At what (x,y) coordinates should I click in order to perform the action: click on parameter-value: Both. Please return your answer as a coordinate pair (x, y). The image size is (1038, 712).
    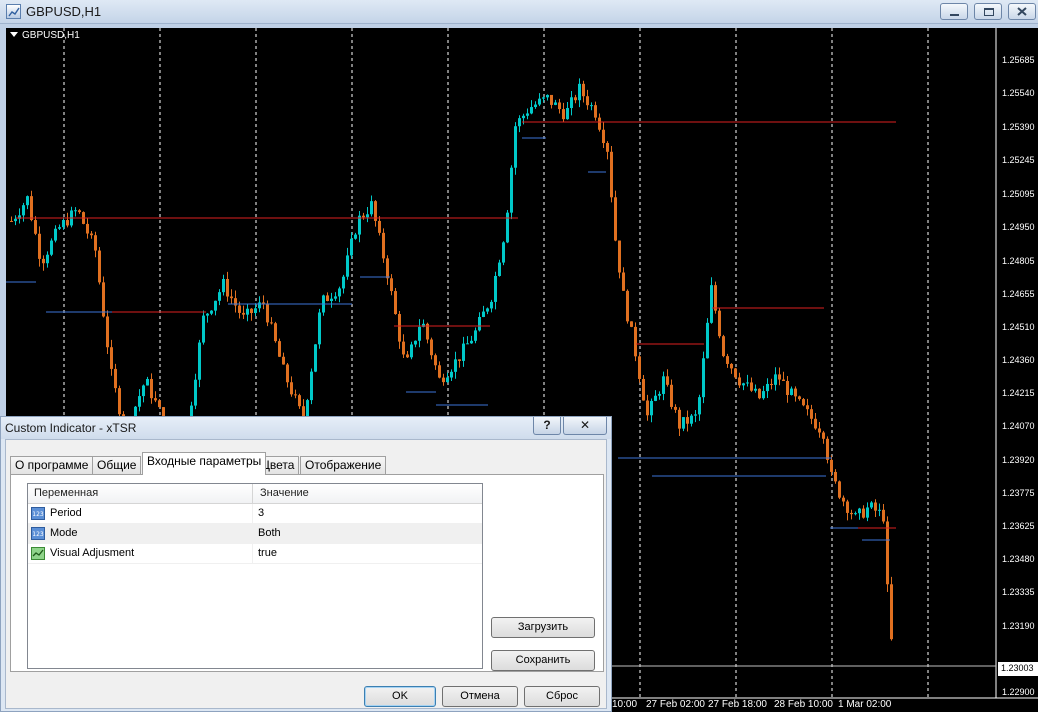
    Looking at the image, I should click on (269, 533).